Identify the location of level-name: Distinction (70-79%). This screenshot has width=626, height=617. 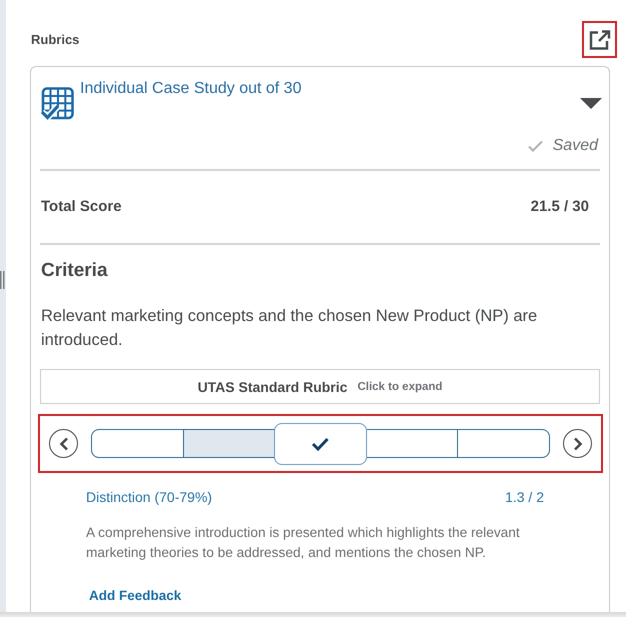
(149, 497).